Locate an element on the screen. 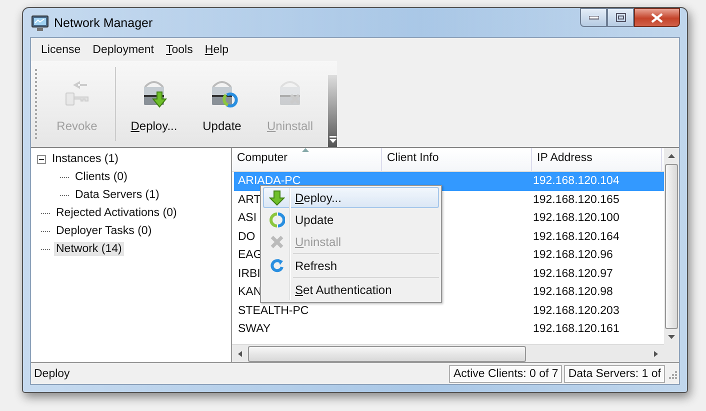 The width and height of the screenshot is (706, 411). horizontal-scrollbar is located at coordinates (448, 353).